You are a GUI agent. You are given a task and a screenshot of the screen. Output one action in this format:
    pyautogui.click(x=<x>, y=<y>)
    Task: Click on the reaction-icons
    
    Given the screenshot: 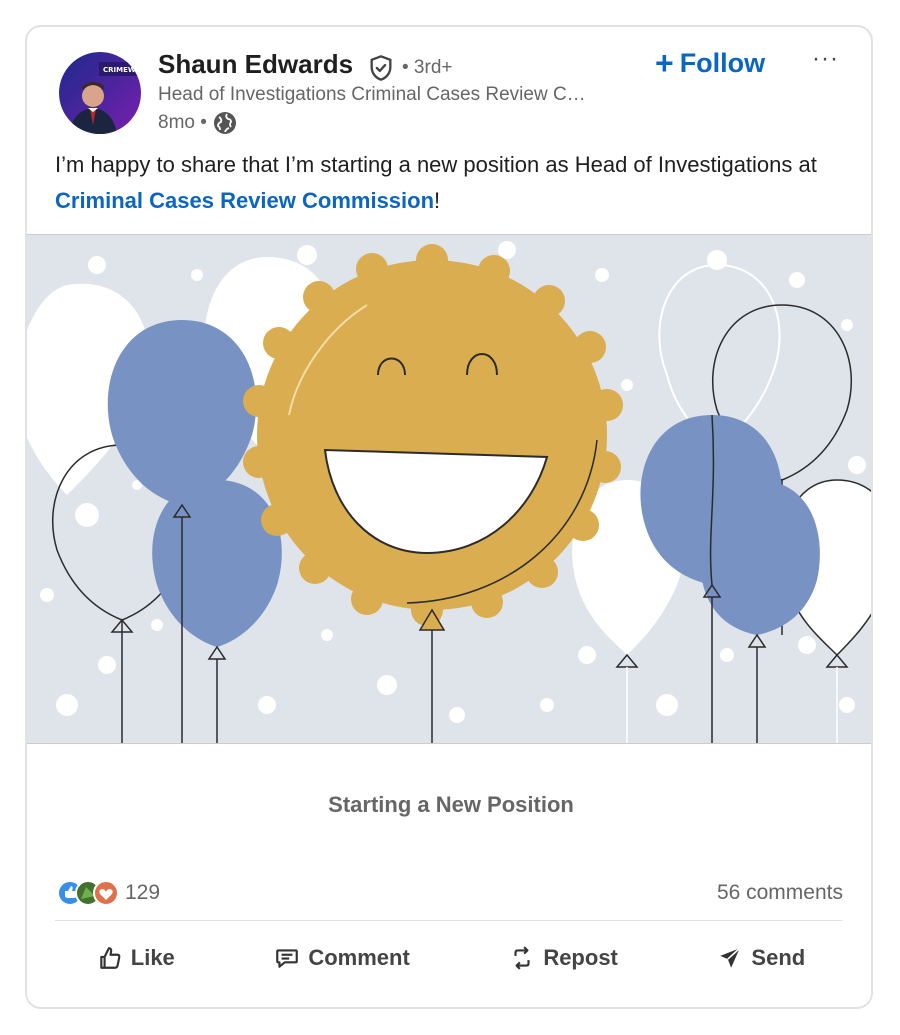 What is the action you would take?
    pyautogui.click(x=88, y=893)
    